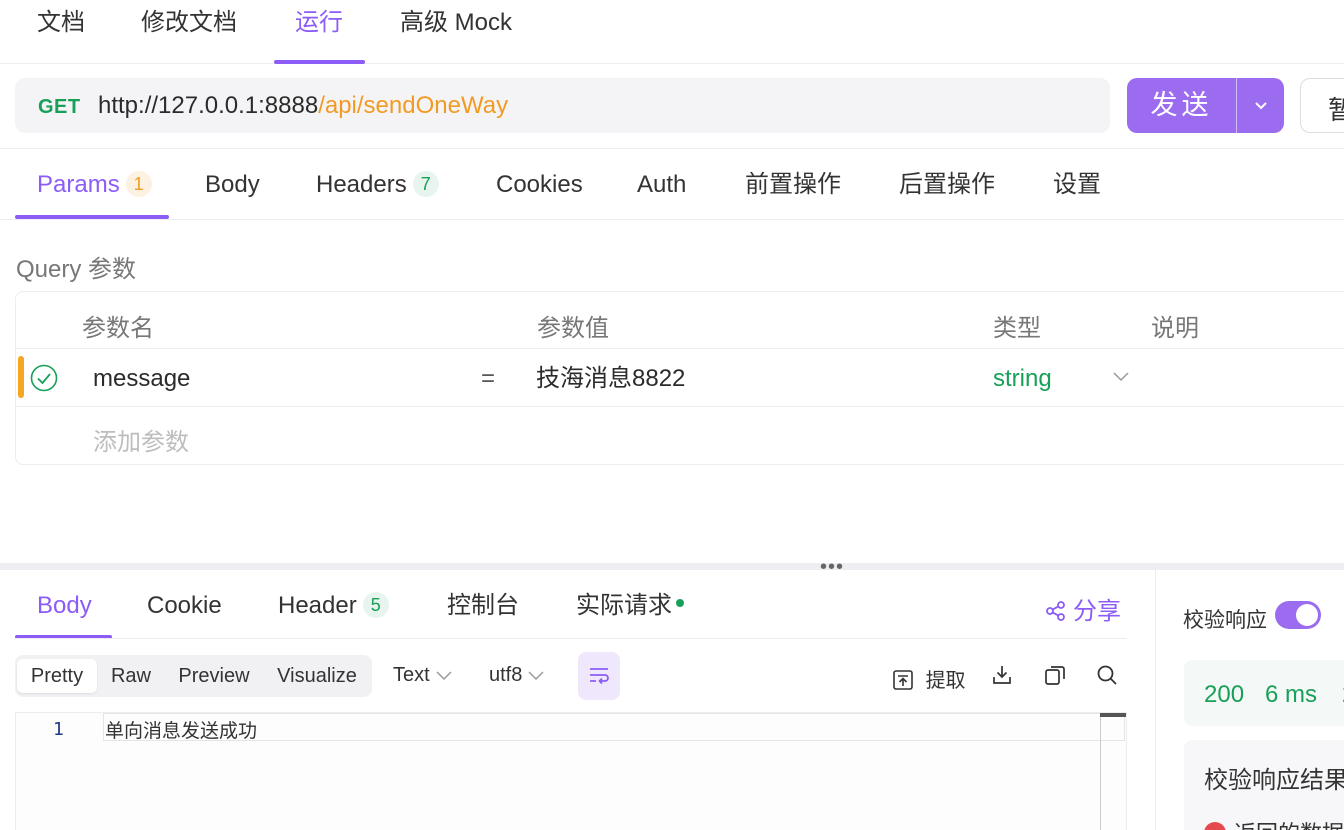 The width and height of the screenshot is (1344, 830). I want to click on response-tab-header-label: Header, so click(317, 605).